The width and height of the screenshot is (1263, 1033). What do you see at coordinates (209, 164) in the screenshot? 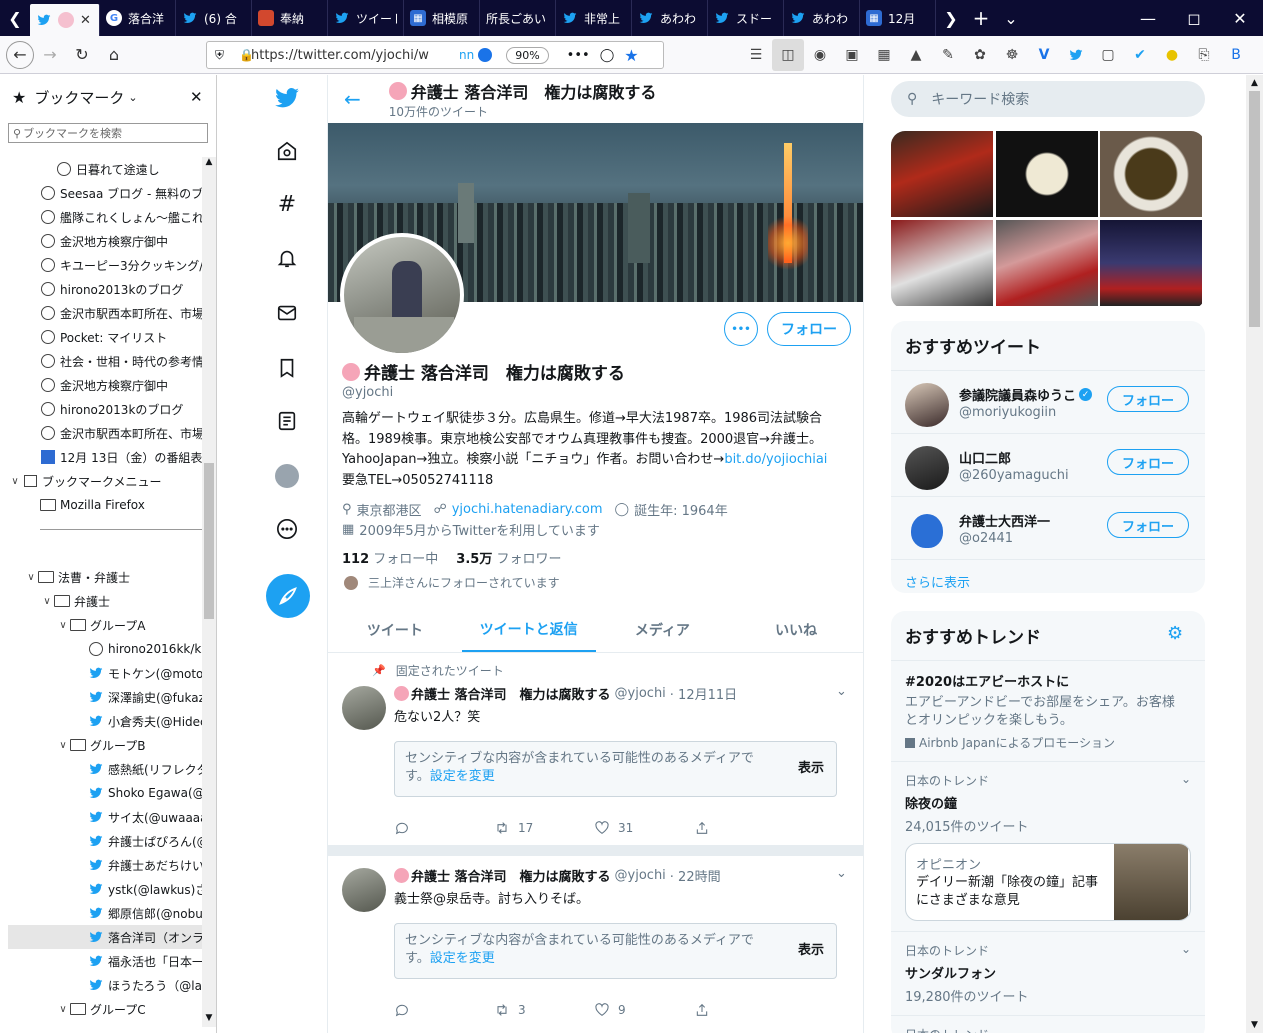
I see `scroll-up-icon: ▲` at bounding box center [209, 164].